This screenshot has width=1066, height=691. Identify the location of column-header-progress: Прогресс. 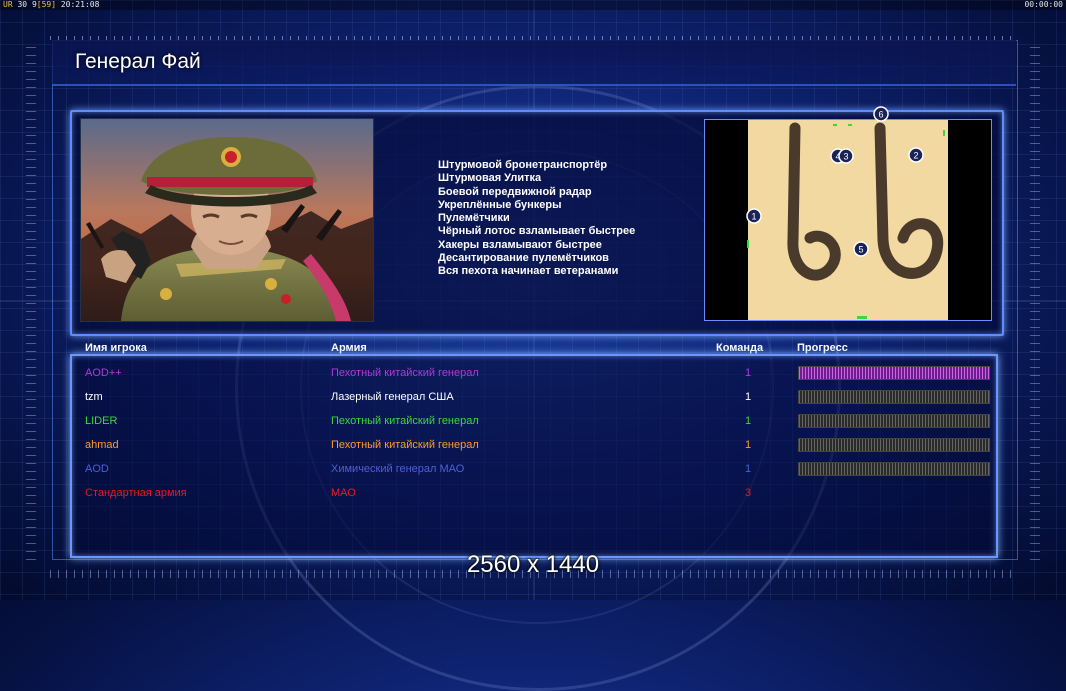
(822, 348).